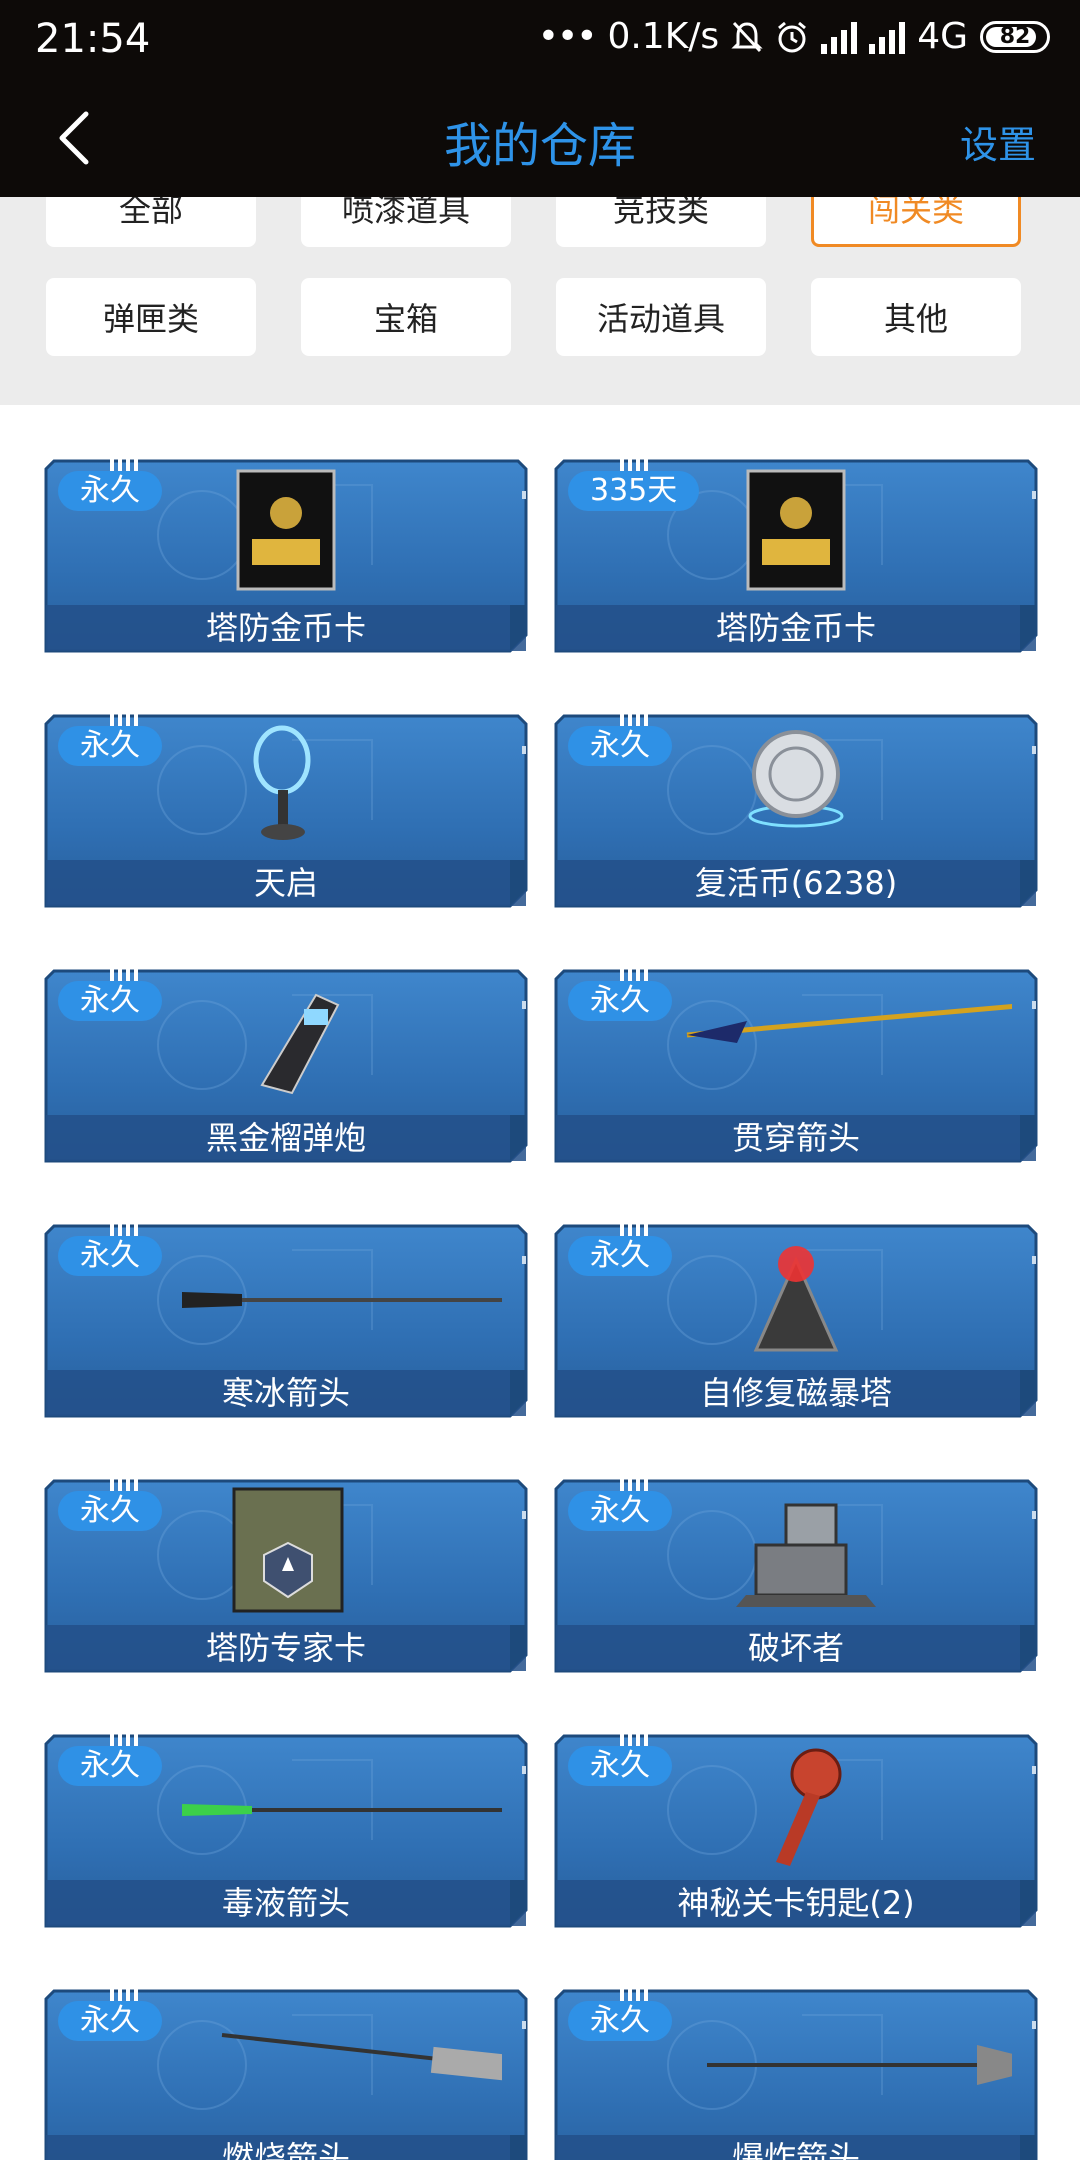 Image resolution: width=1080 pixels, height=2160 pixels. Describe the element at coordinates (796, 1065) in the screenshot. I see `item-card: 永久 贯穿箭头` at that location.